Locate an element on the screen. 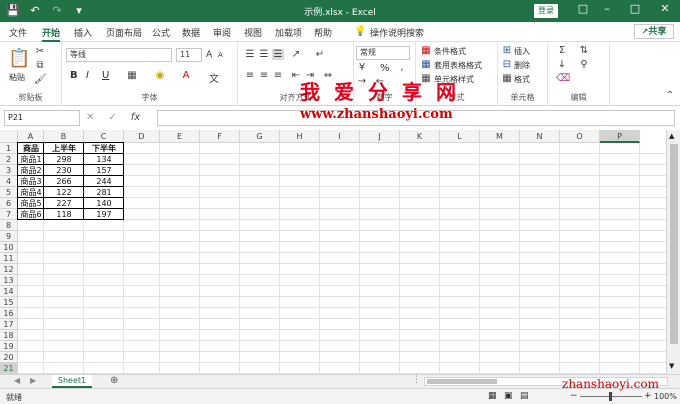 This screenshot has height=404, width=680. normal-view-icon: ▦ is located at coordinates (492, 396).